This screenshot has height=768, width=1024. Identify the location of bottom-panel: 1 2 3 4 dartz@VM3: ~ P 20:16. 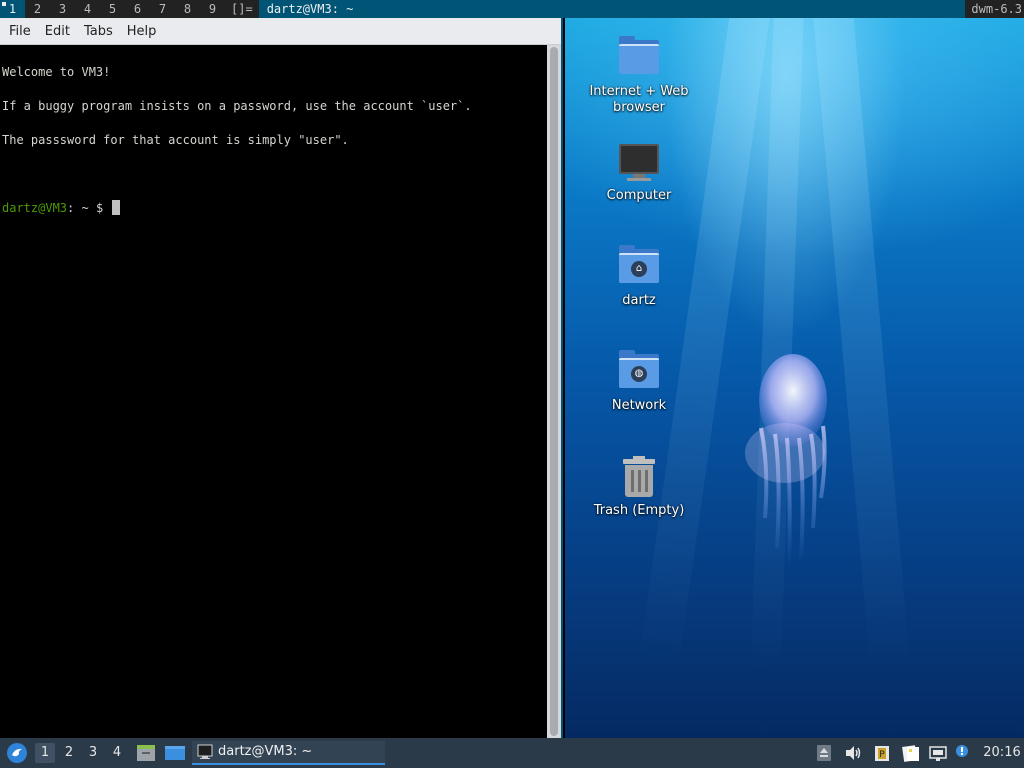
(512, 753).